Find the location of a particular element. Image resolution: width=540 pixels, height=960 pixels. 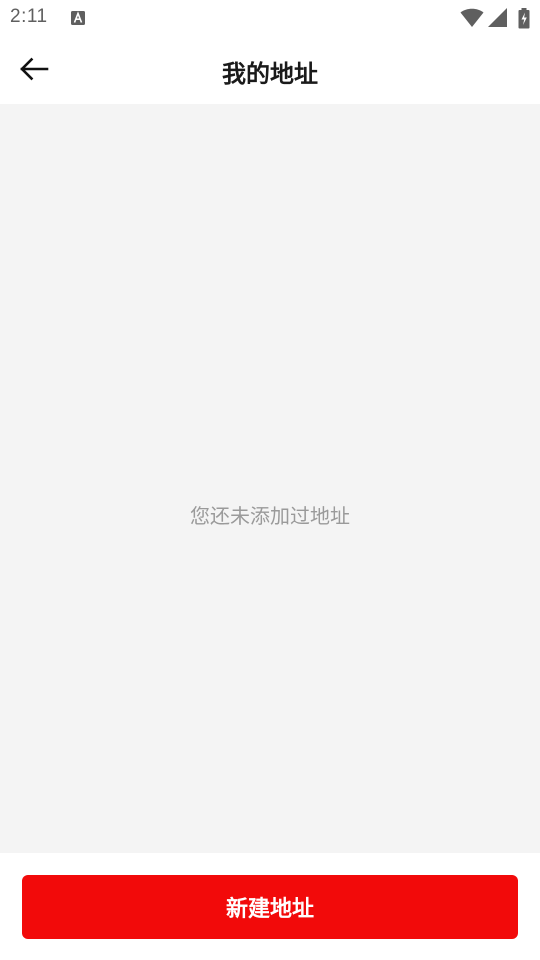

cellular-signal-icon is located at coordinates (497, 17).